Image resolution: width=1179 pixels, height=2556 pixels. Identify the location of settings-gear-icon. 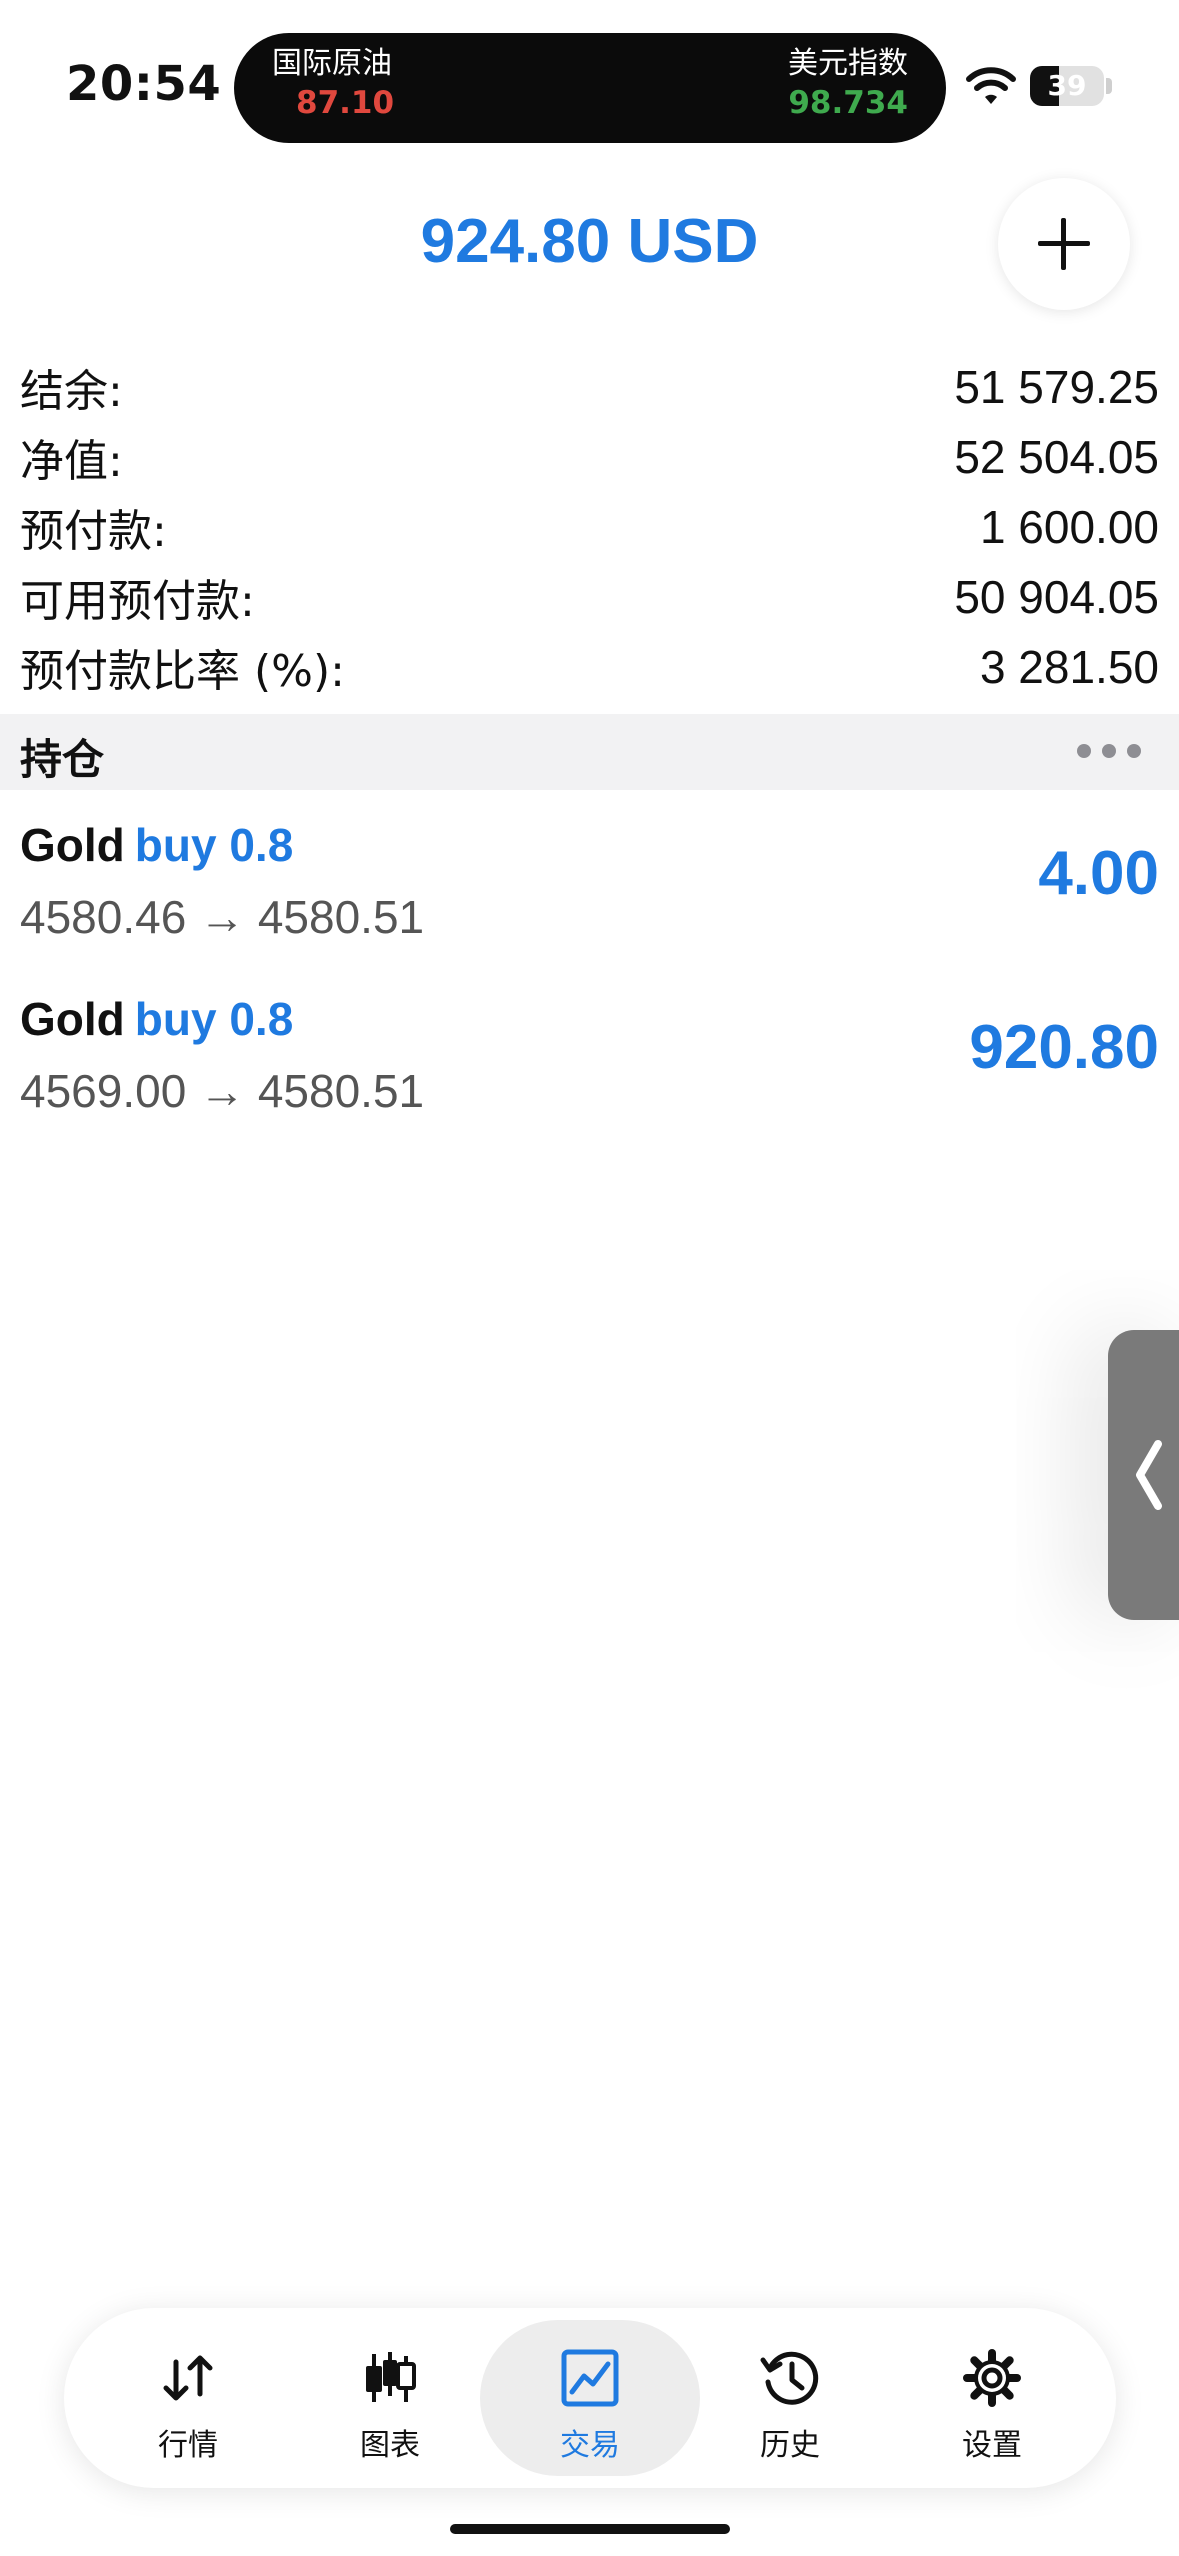
(992, 2378).